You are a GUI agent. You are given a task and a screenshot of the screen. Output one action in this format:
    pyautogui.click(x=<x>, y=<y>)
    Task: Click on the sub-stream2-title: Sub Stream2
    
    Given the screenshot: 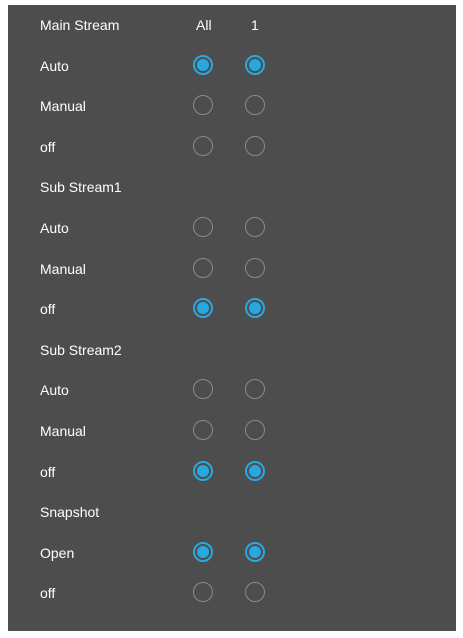 What is the action you would take?
    pyautogui.click(x=81, y=349)
    